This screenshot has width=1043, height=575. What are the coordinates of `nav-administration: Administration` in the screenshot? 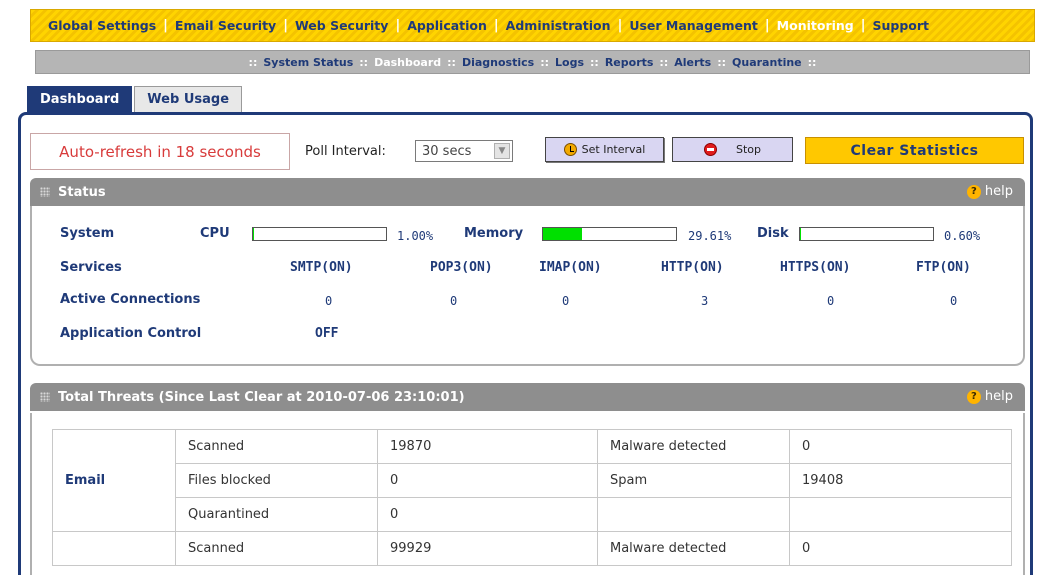 It's located at (558, 25).